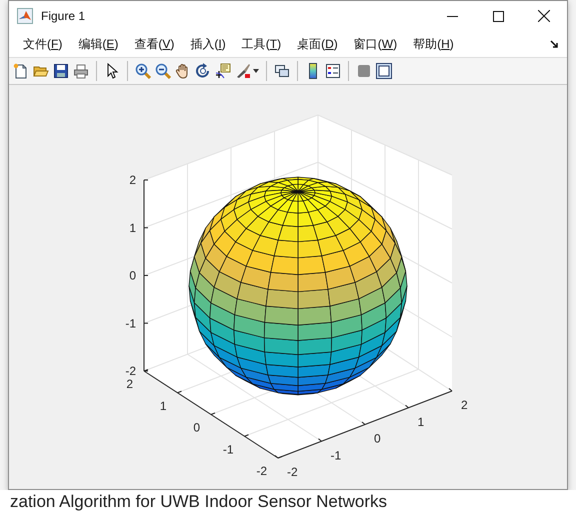 The width and height of the screenshot is (576, 514). Describe the element at coordinates (132, 275) in the screenshot. I see `z-tick-label: 0` at that location.